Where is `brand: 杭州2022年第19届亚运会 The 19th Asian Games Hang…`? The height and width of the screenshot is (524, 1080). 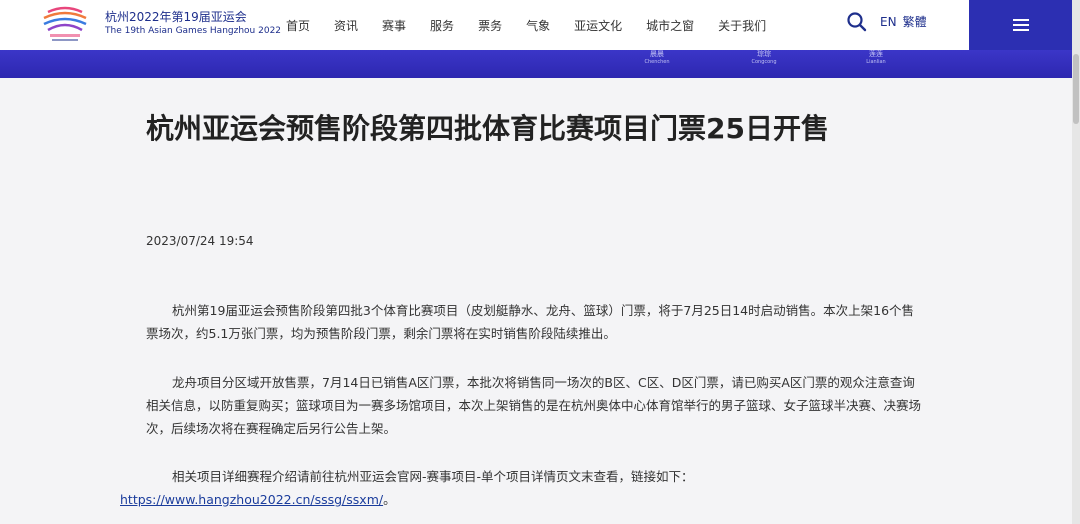 brand: 杭州2022年第19届亚运会 The 19th Asian Games Hang… is located at coordinates (193, 23).